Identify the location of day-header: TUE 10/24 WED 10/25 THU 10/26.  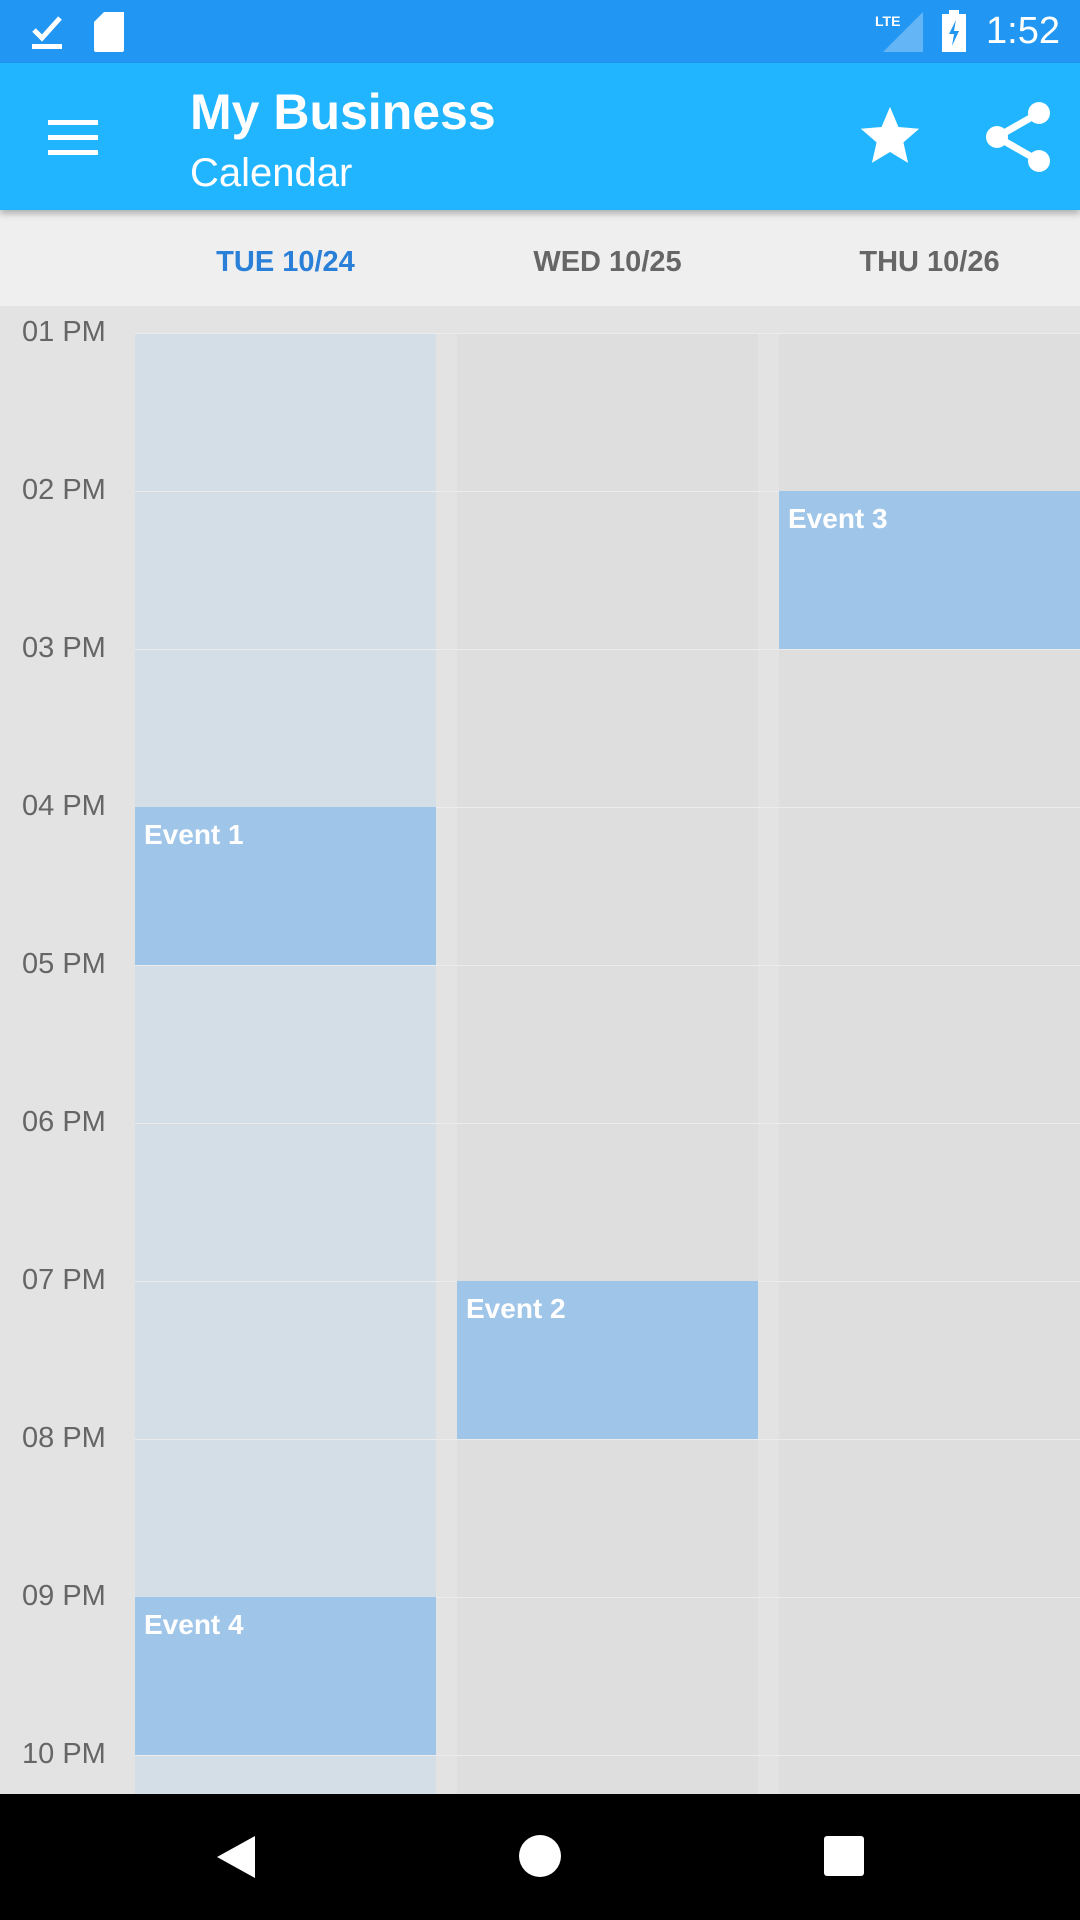
(540, 258).